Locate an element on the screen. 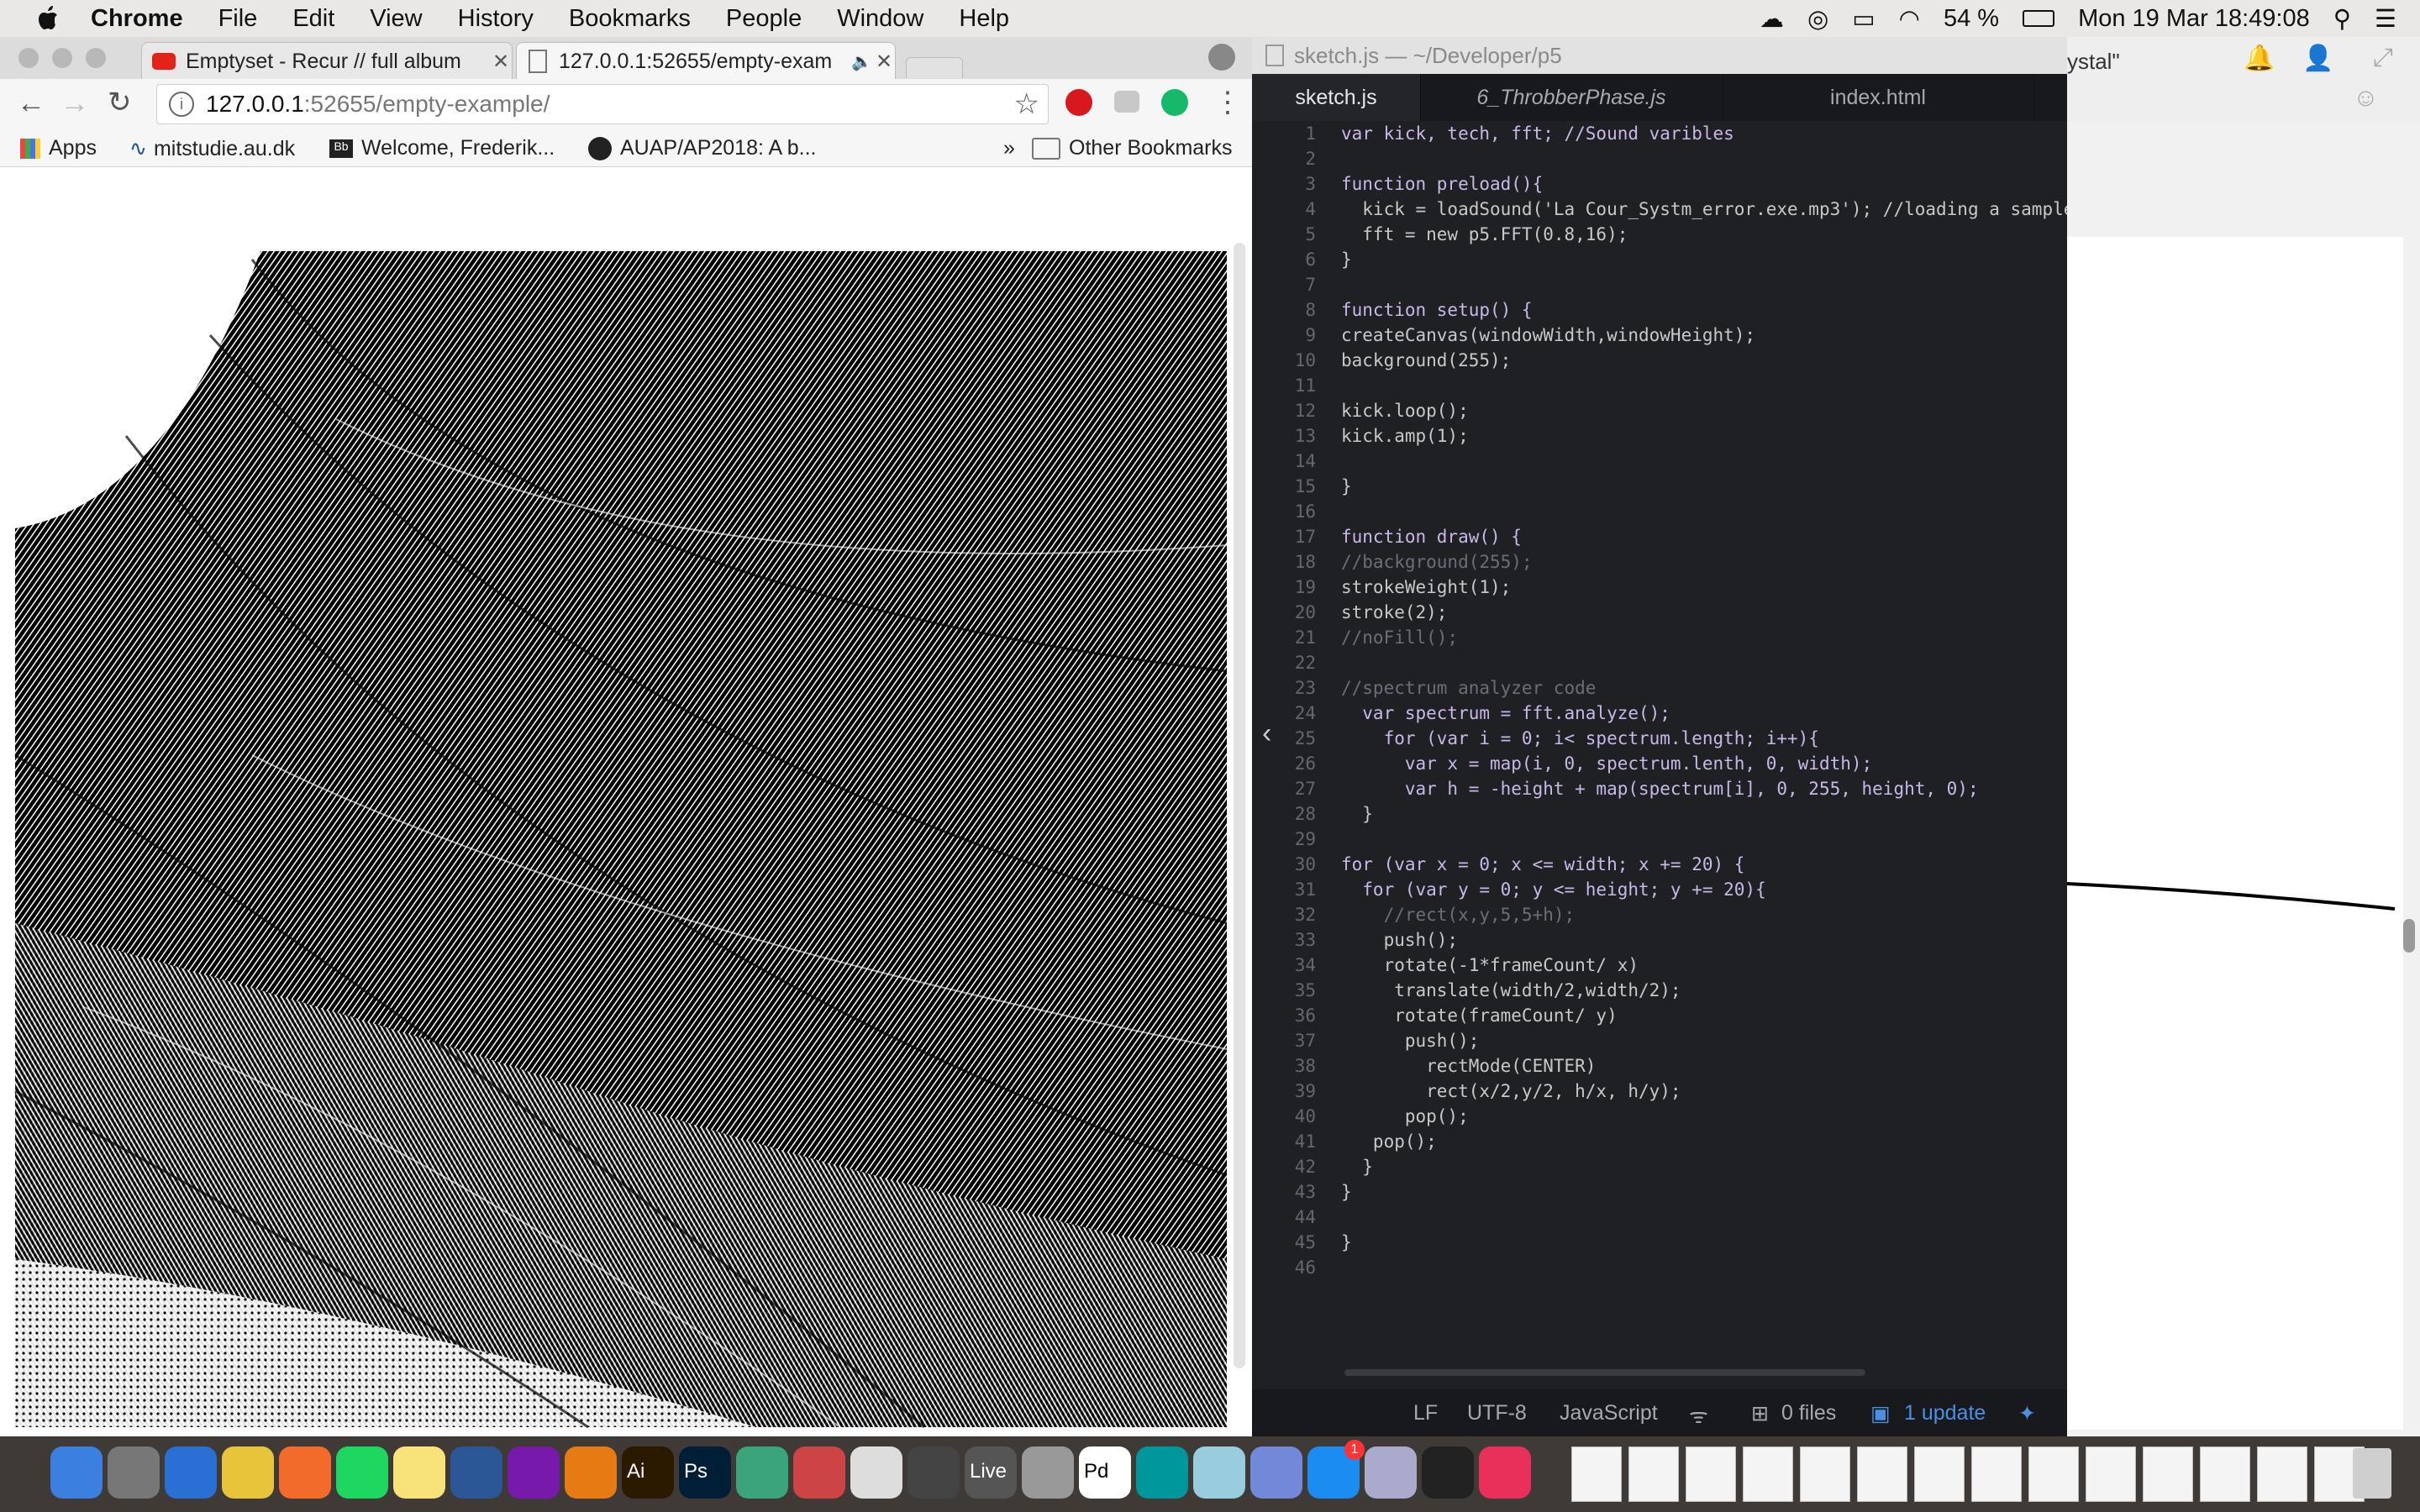 This screenshot has width=2420, height=1512. sequence-icon is located at coordinates (876, 1472).